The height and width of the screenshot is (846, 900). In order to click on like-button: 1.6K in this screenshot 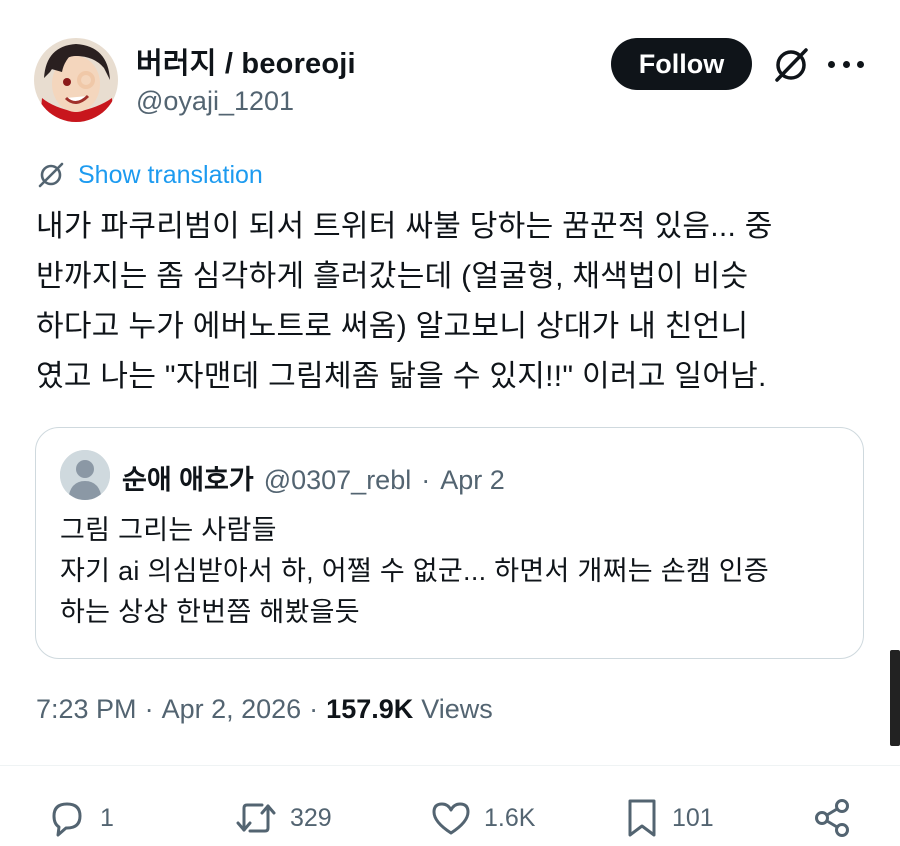, I will do `click(482, 818)`.